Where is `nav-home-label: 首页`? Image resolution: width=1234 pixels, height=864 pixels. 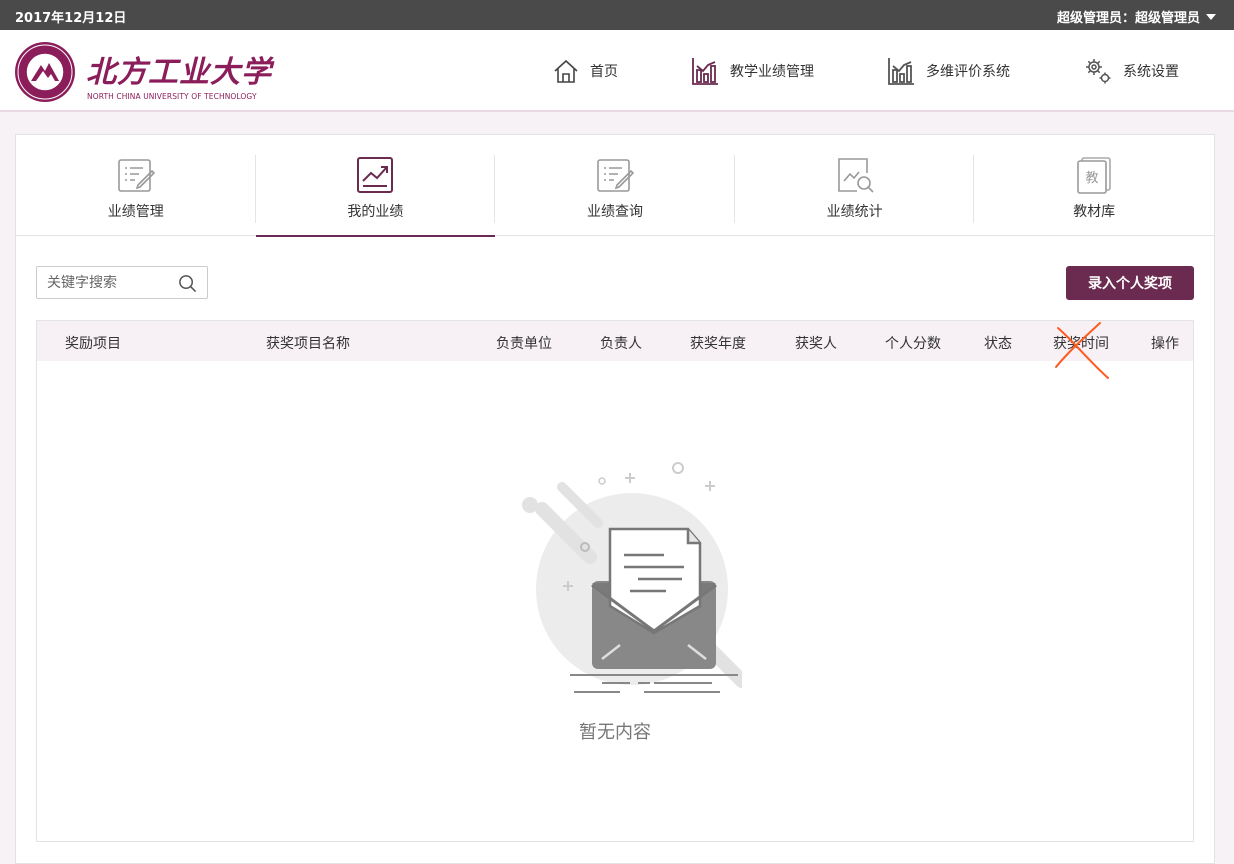 nav-home-label: 首页 is located at coordinates (604, 72).